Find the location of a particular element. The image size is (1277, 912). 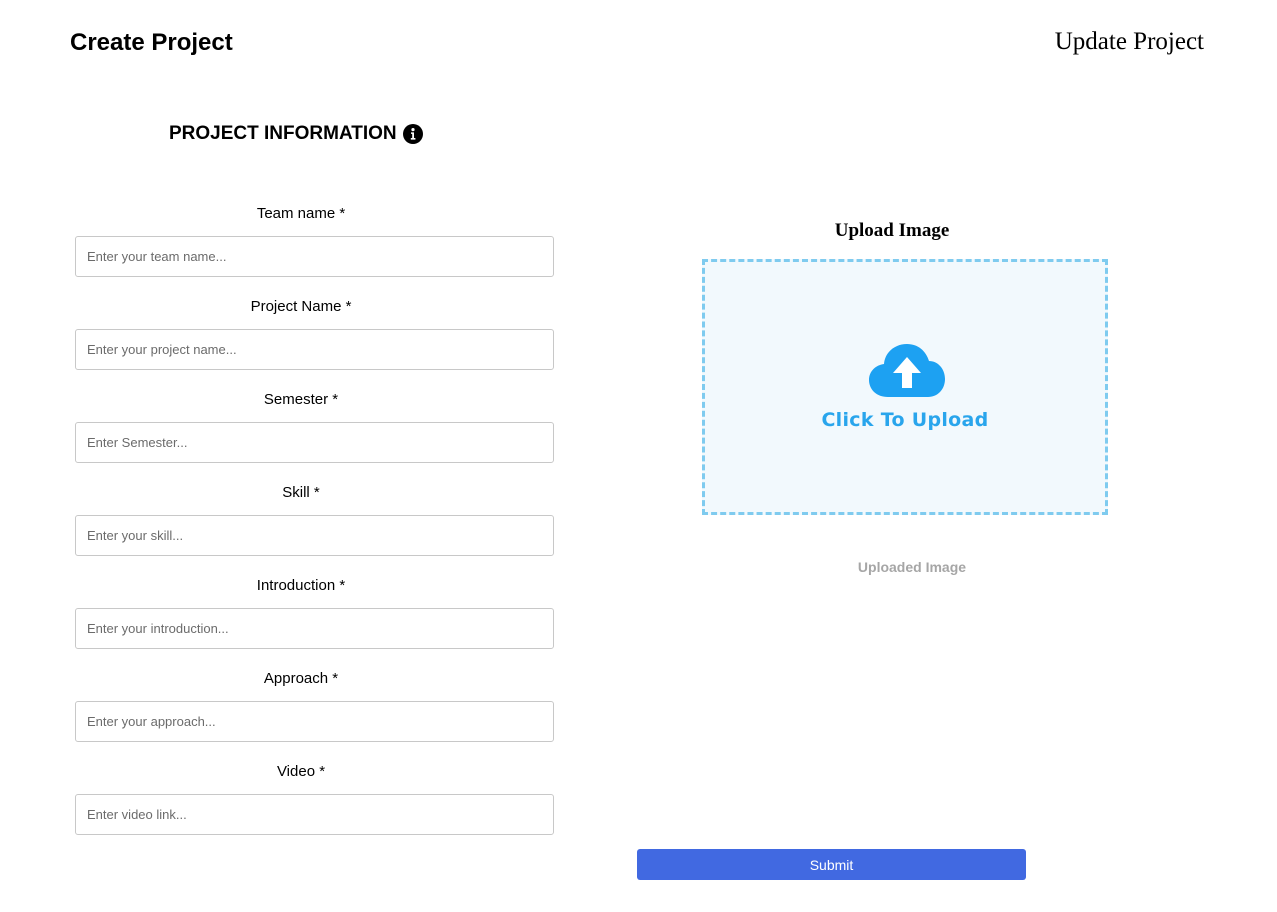

field-introduction: Introduction * is located at coordinates (314, 618).